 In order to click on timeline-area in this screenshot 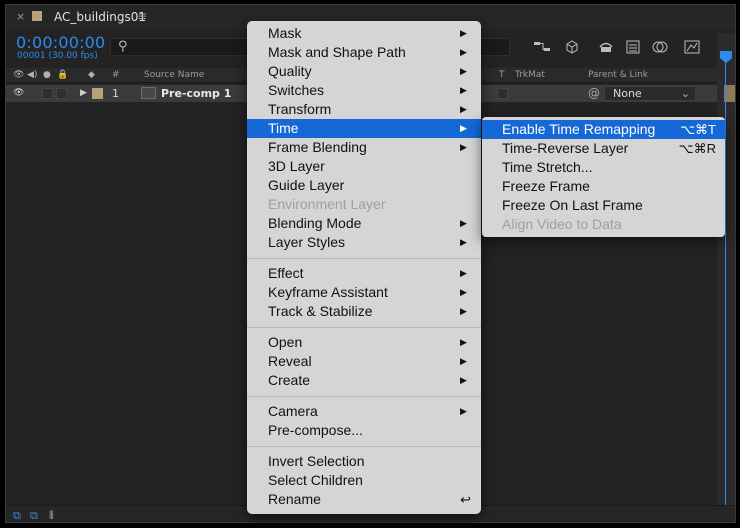, I will do `click(726, 277)`.